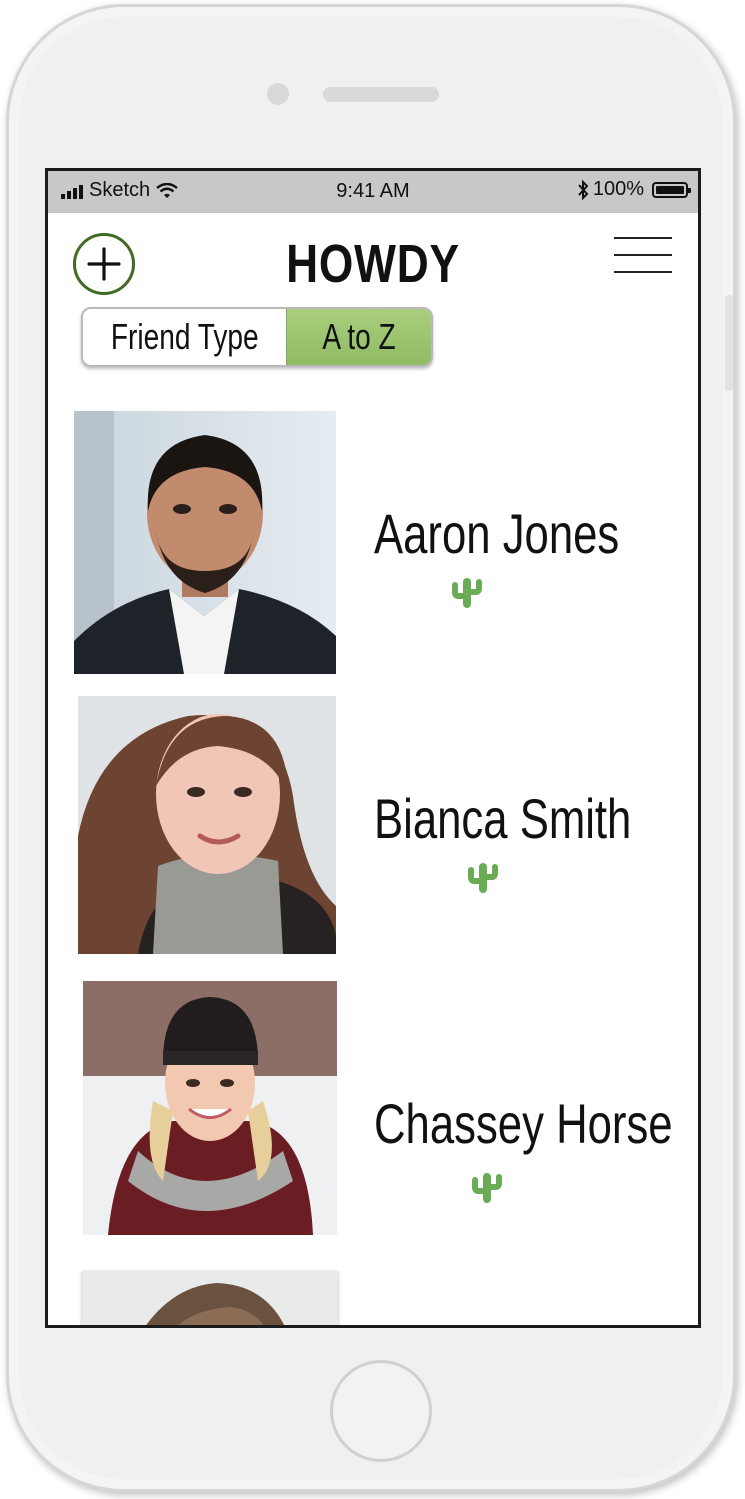  Describe the element at coordinates (373, 192) in the screenshot. I see `status-bar: Sketch 9:41 AM 100%` at that location.